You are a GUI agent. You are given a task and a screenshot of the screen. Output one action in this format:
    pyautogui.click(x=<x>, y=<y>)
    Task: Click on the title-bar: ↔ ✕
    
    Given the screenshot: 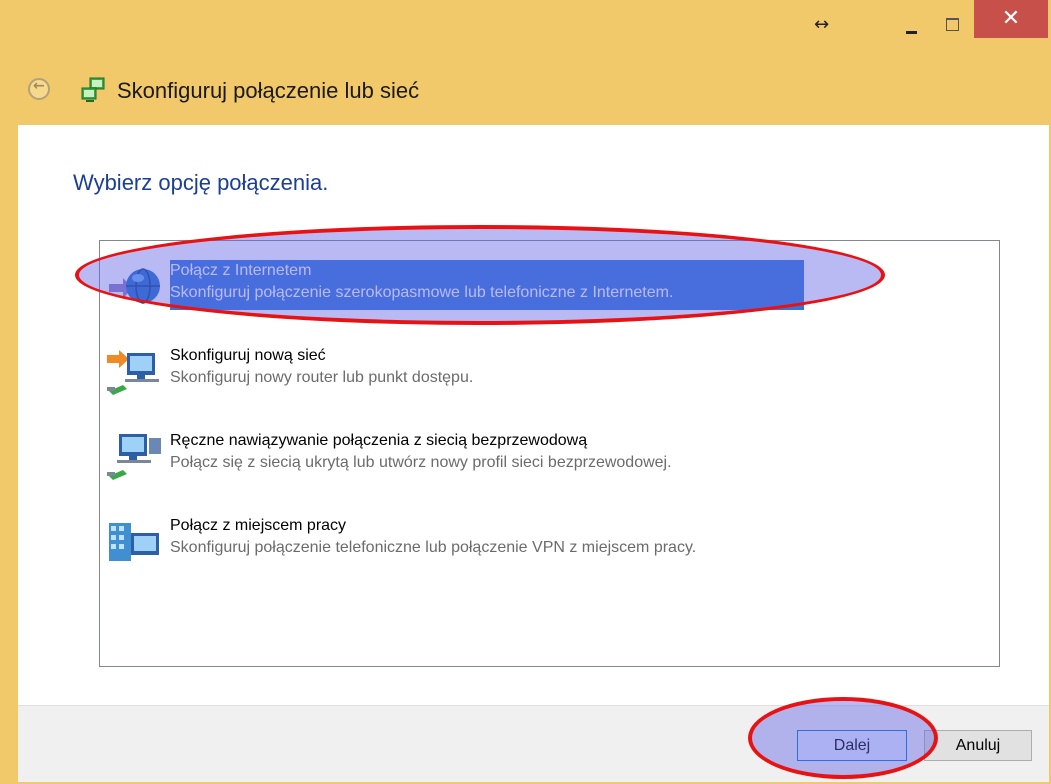 What is the action you would take?
    pyautogui.click(x=525, y=30)
    